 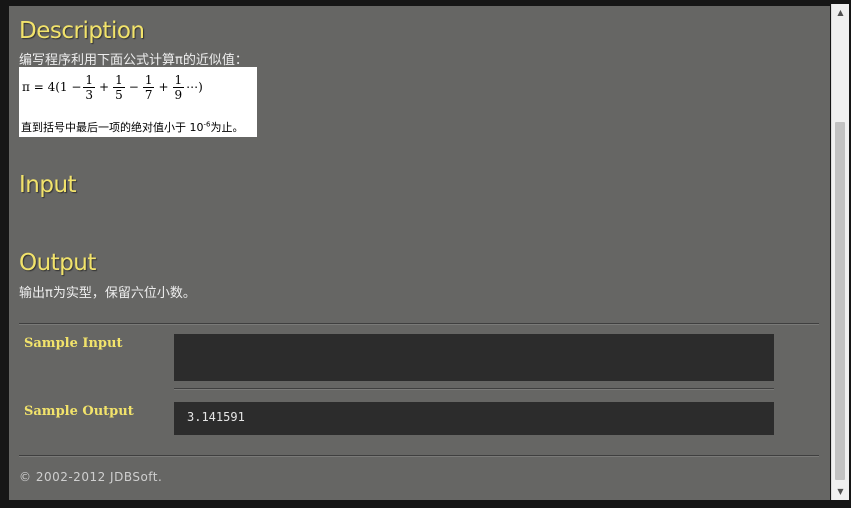 What do you see at coordinates (48, 185) in the screenshot?
I see `input-heading: Input` at bounding box center [48, 185].